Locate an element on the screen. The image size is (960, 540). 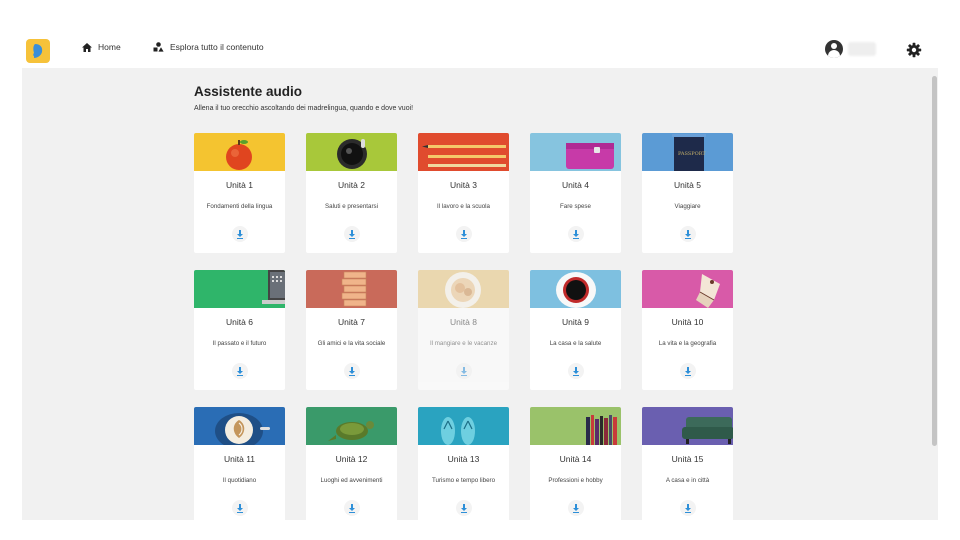
nav-home-label: Home is located at coordinates (109, 47).